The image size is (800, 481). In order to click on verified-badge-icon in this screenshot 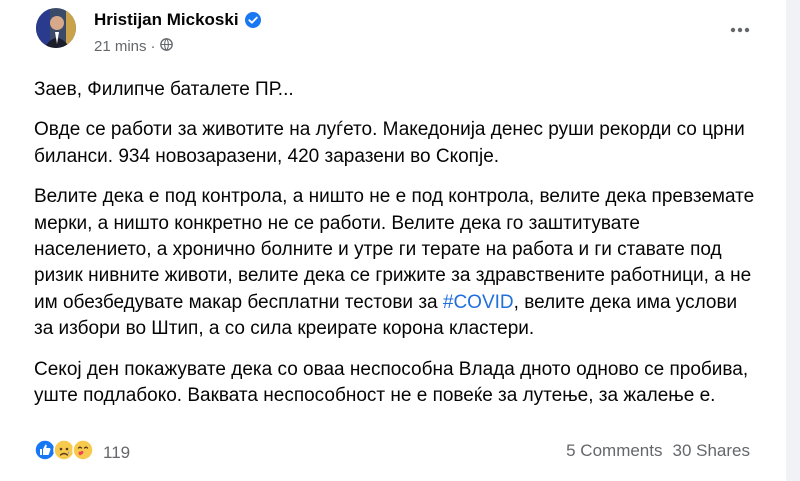, I will do `click(252, 20)`.